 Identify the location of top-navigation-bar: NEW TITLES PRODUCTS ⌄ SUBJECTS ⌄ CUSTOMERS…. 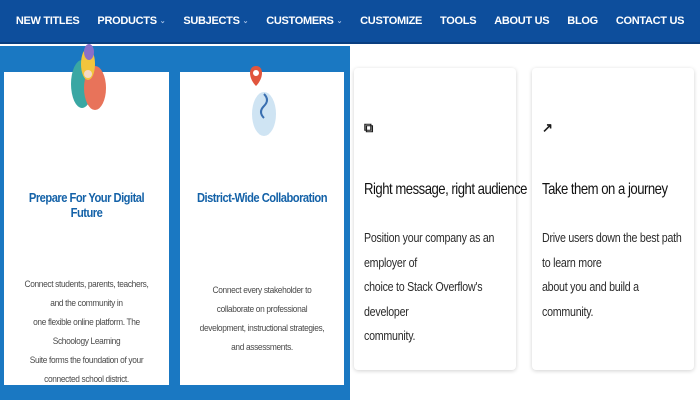
(350, 22).